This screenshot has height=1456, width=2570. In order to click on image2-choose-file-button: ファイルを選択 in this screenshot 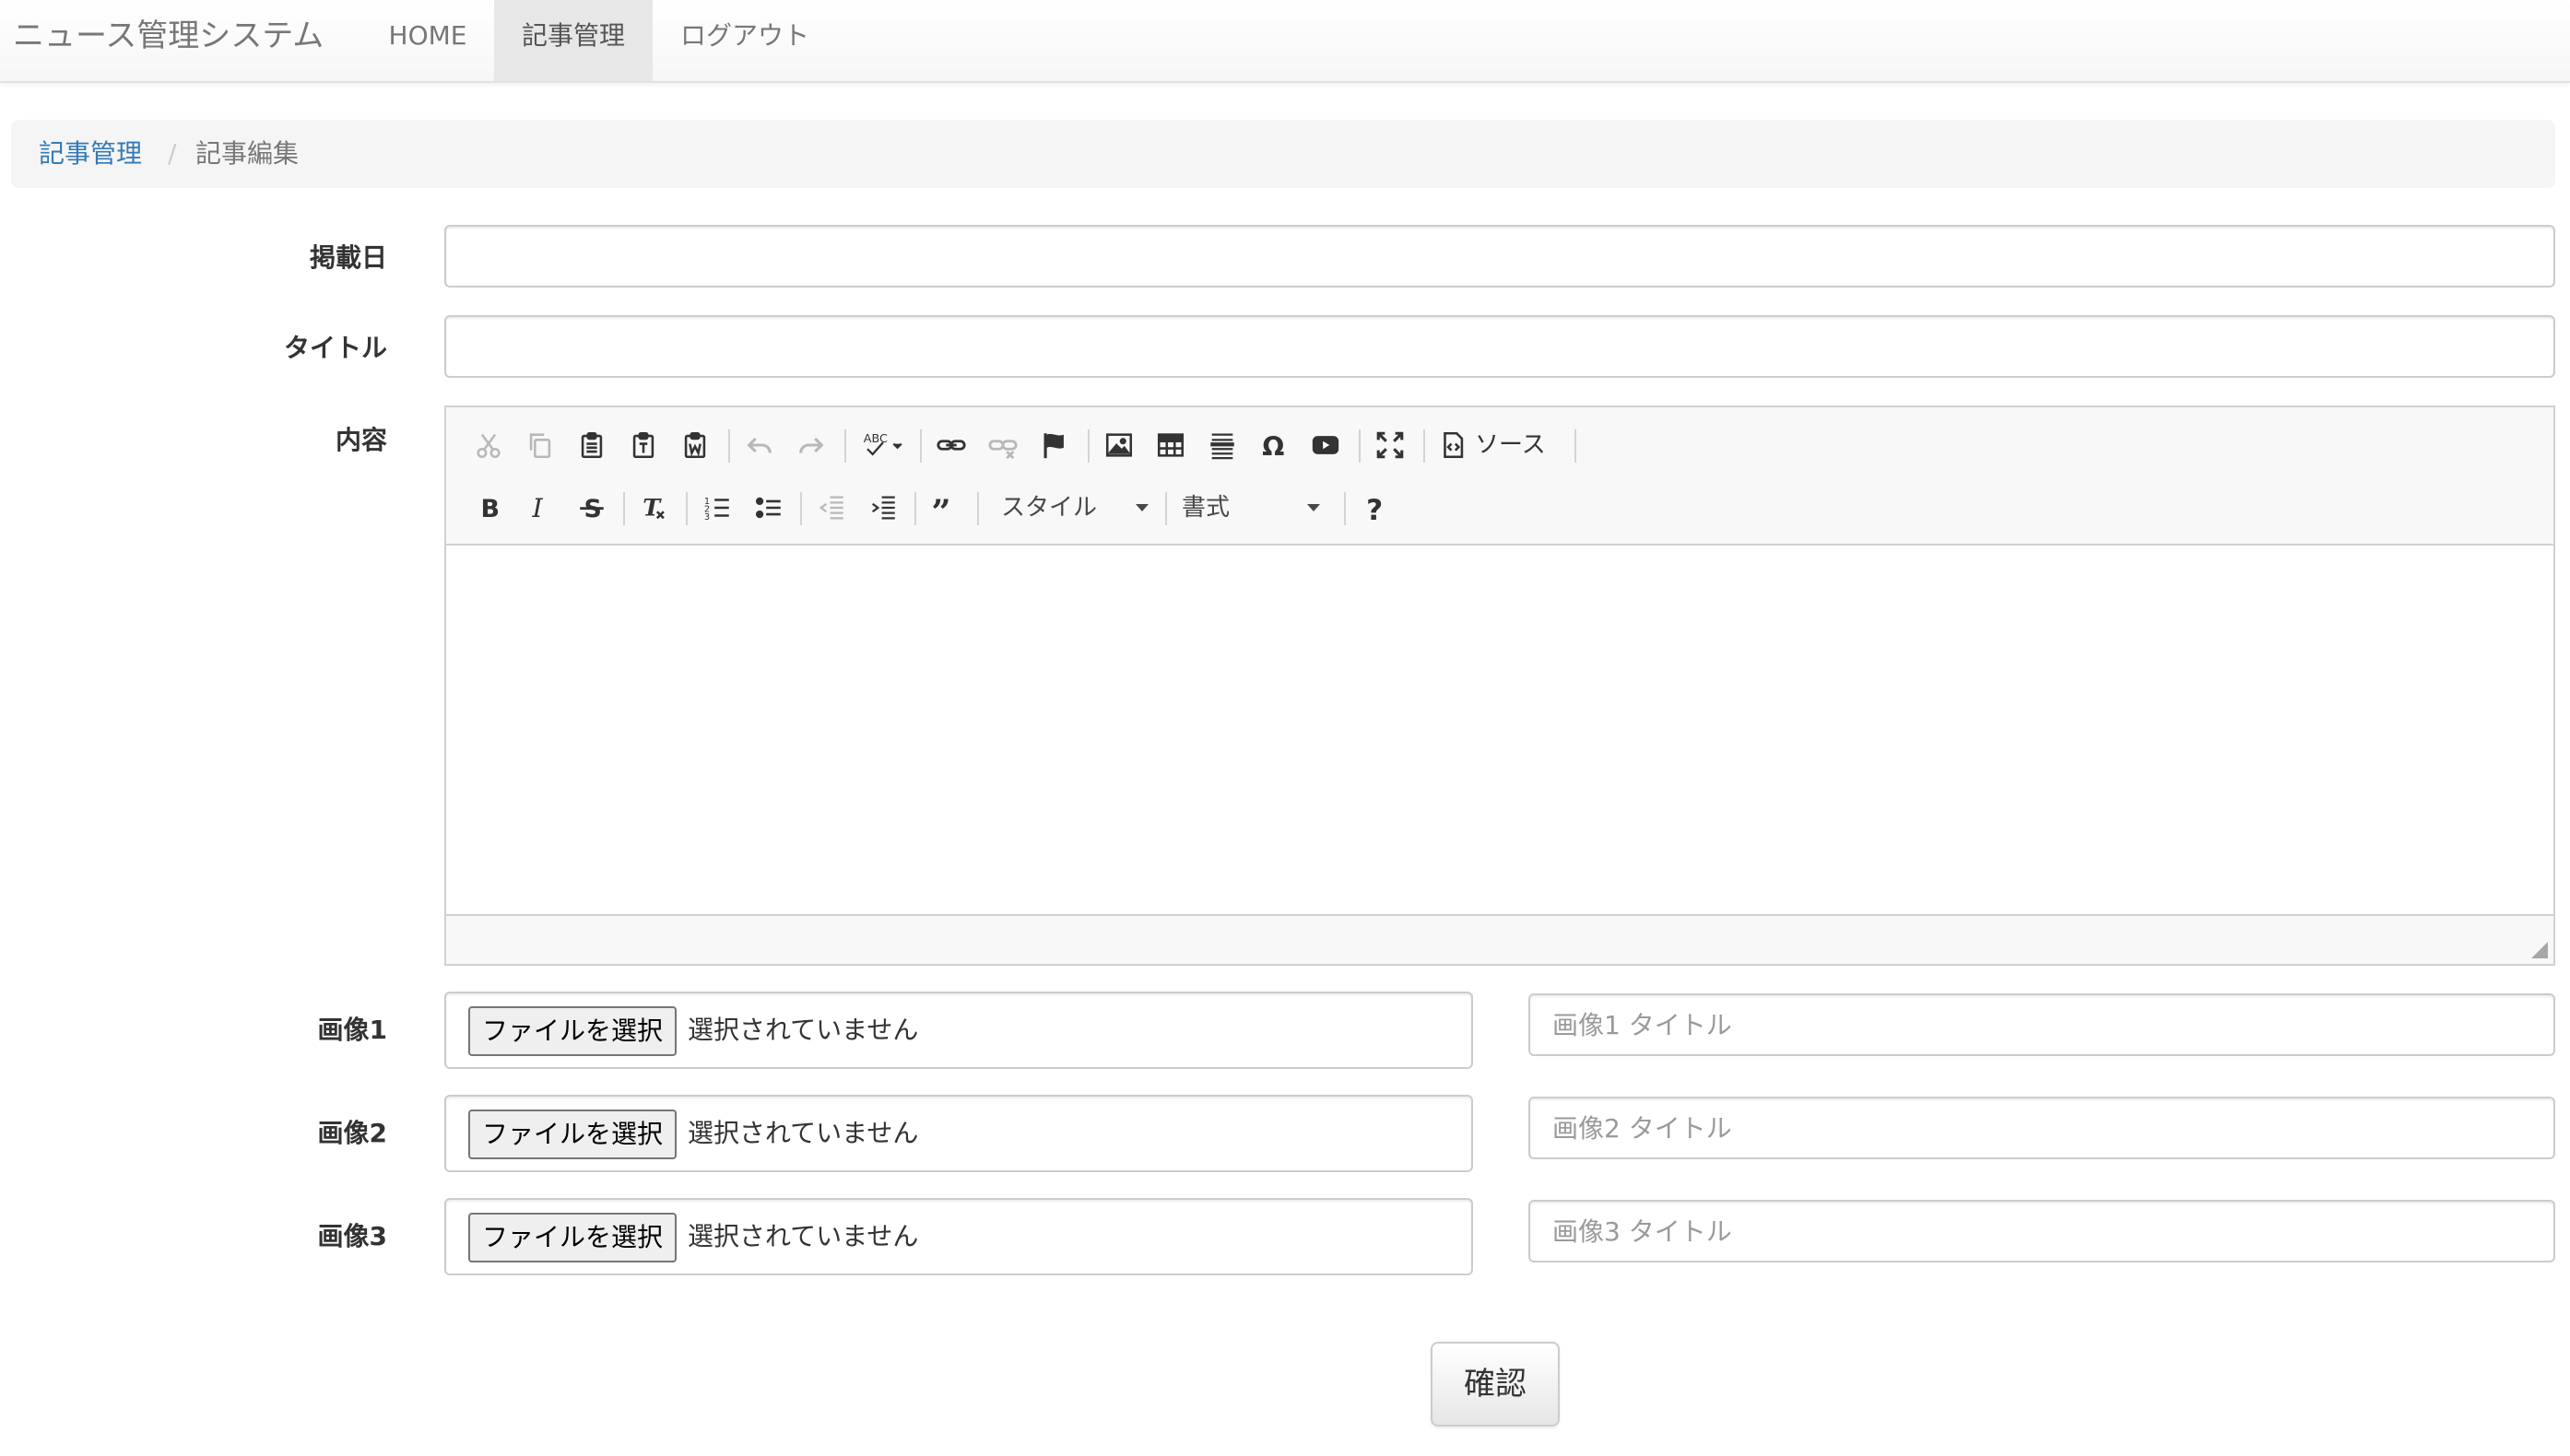, I will do `click(572, 1134)`.